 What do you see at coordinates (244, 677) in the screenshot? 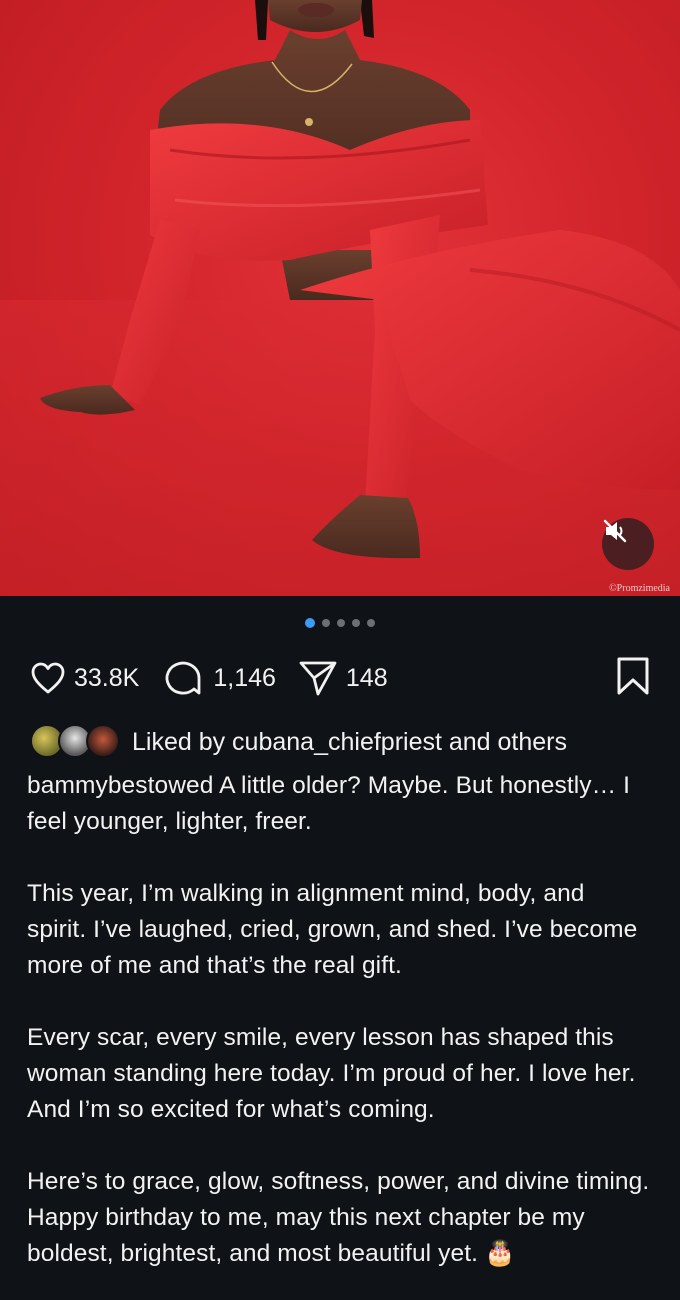
I see `comment-count: 1,146` at bounding box center [244, 677].